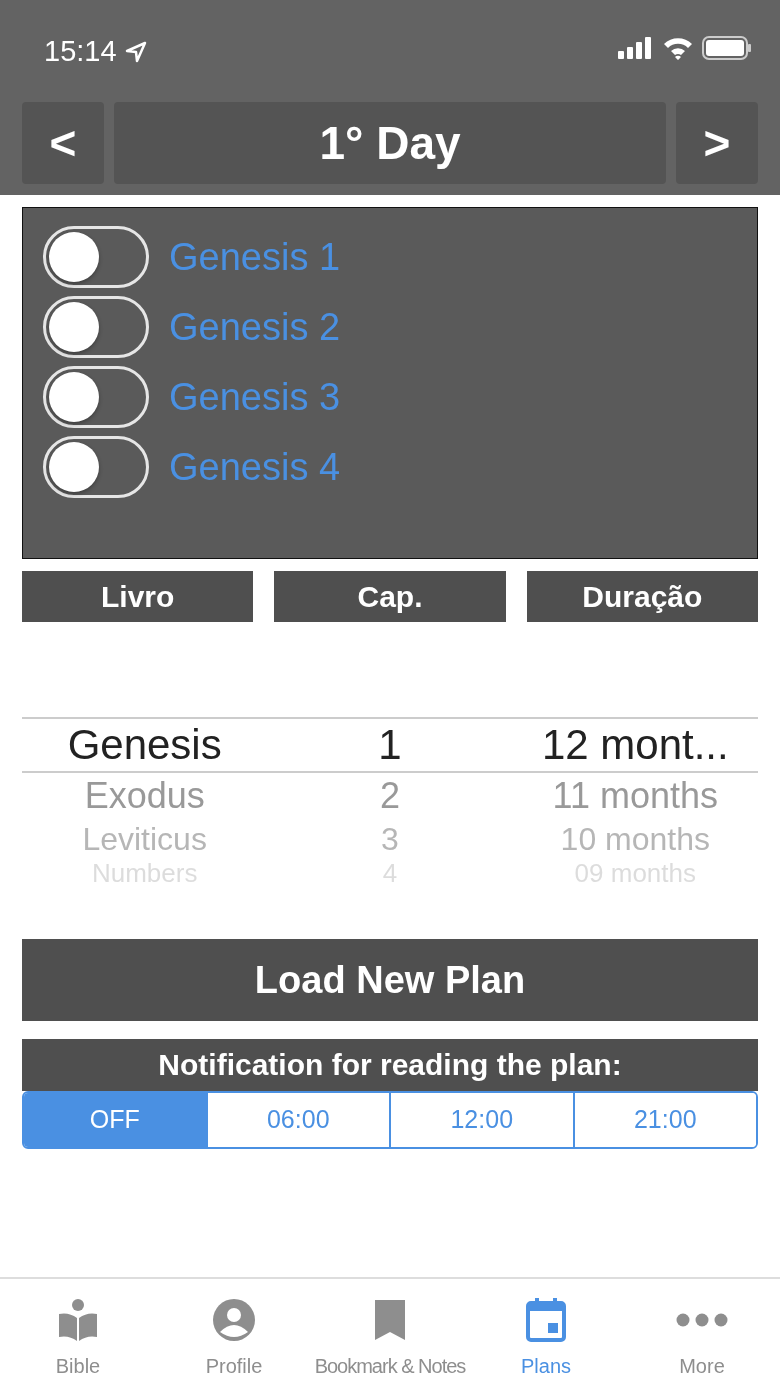 The width and height of the screenshot is (780, 1387). Describe the element at coordinates (80, 51) in the screenshot. I see `status-time: 15:14` at that location.